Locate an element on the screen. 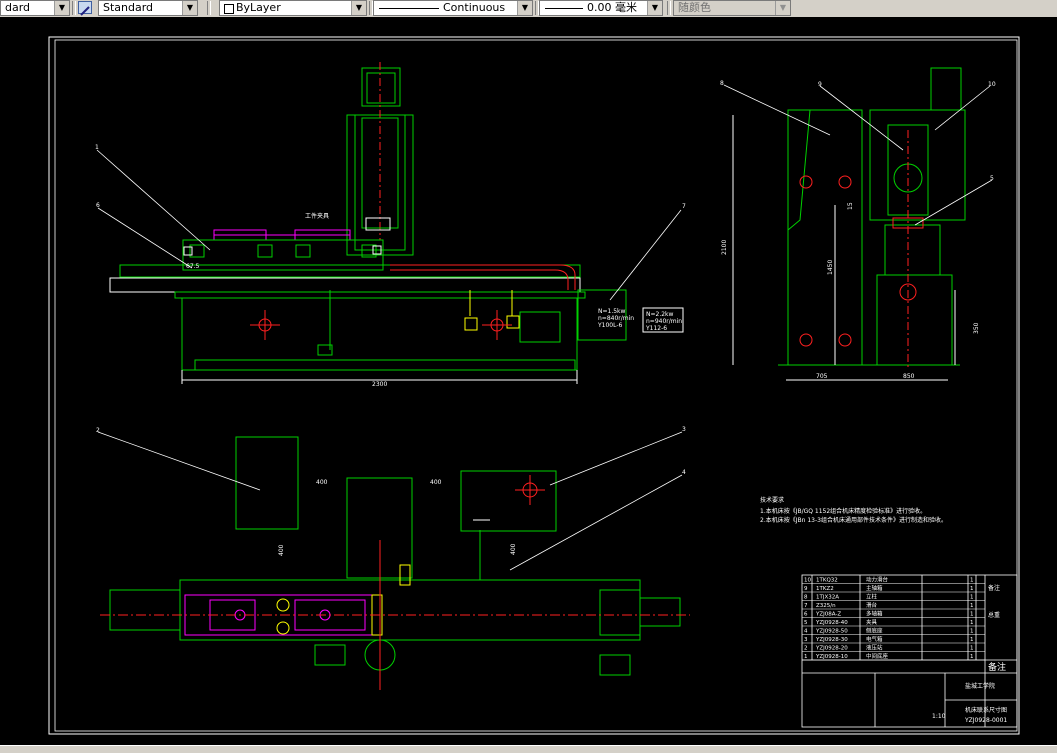 The image size is (1057, 753). color-swatch-icon is located at coordinates (229, 9).